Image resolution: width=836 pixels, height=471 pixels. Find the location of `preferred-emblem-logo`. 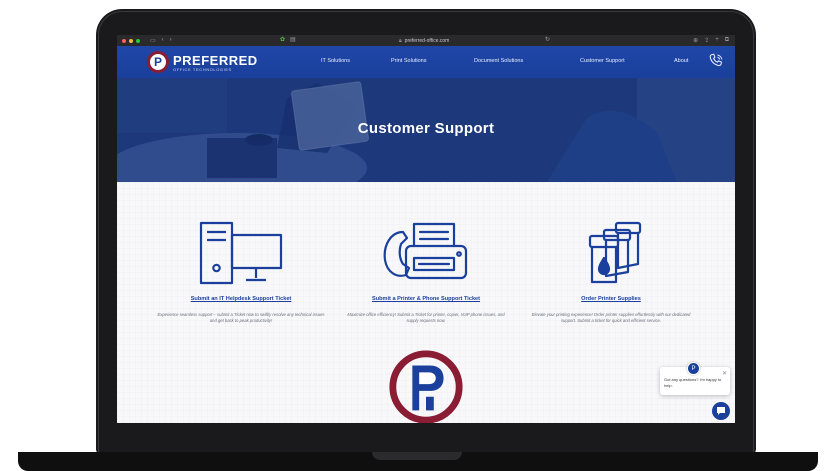

preferred-emblem-logo is located at coordinates (426, 386).